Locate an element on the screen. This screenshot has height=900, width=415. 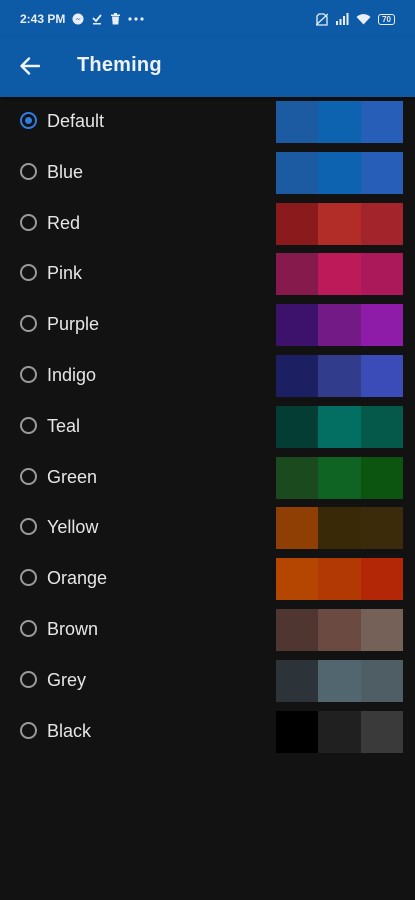
arrow-back-icon is located at coordinates (30, 68).